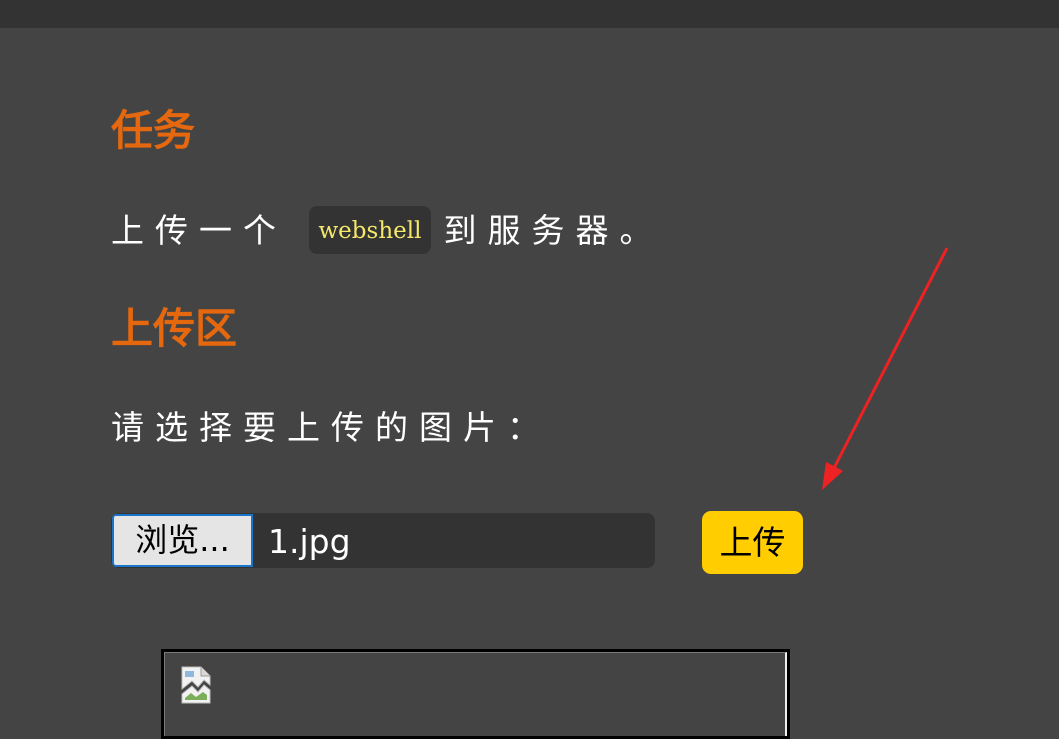 This screenshot has width=1059, height=739. I want to click on image-preview, so click(475, 694).